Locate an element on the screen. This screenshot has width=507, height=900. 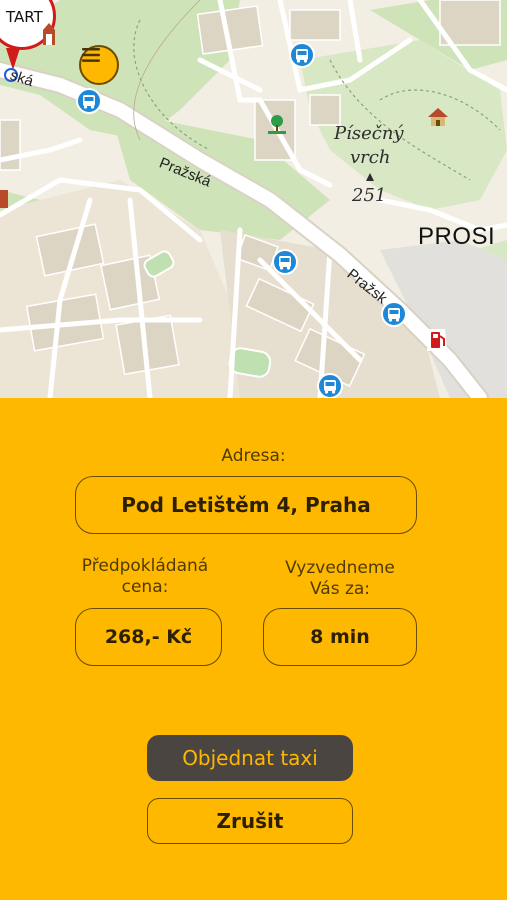
price-field: 268,- Kč is located at coordinates (148, 637).